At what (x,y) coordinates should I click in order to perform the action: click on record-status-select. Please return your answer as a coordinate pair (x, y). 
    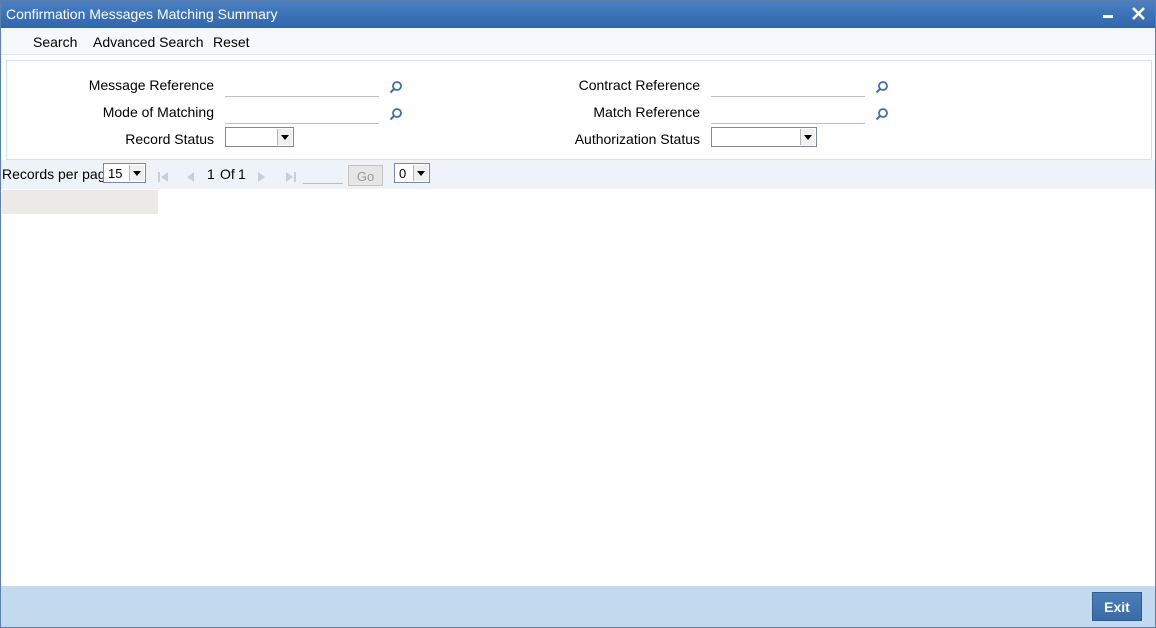
    Looking at the image, I should click on (259, 137).